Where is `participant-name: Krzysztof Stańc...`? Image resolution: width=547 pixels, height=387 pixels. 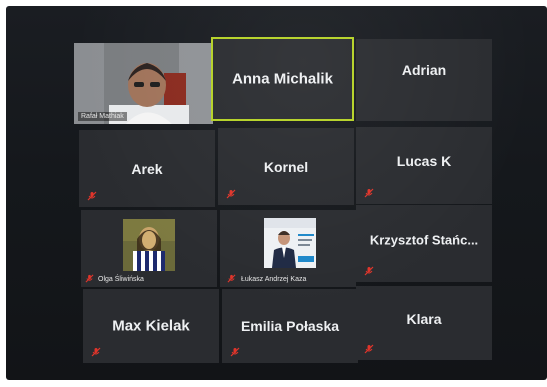 participant-name: Krzysztof Stańc... is located at coordinates (424, 240).